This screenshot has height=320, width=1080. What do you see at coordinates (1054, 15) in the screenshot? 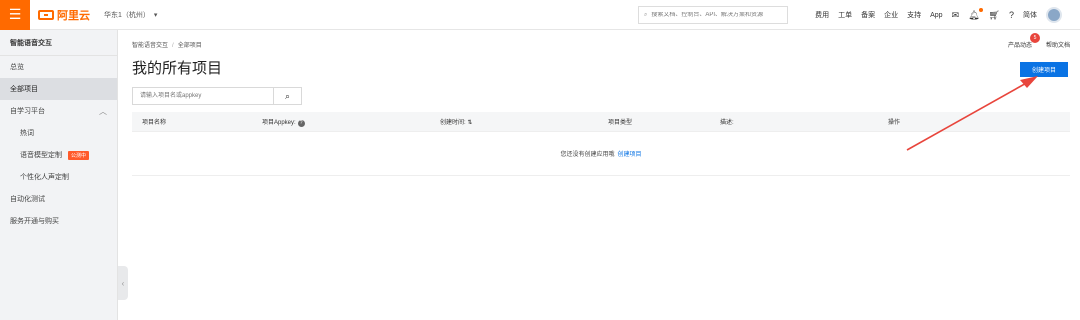
I see `avatar` at bounding box center [1054, 15].